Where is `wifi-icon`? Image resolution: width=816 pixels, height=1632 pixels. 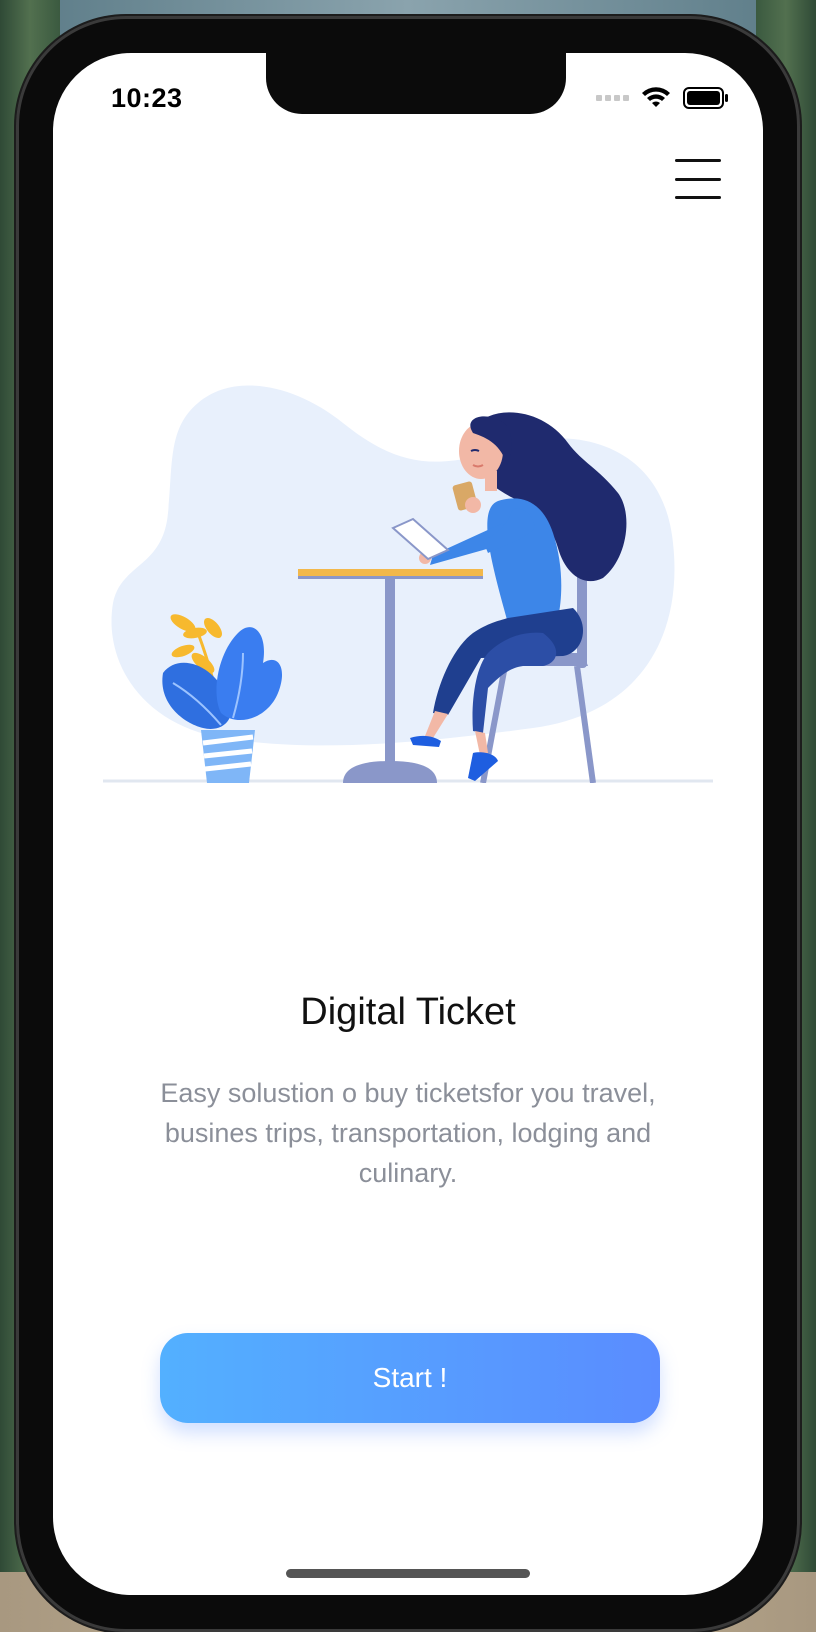
wifi-icon is located at coordinates (656, 97).